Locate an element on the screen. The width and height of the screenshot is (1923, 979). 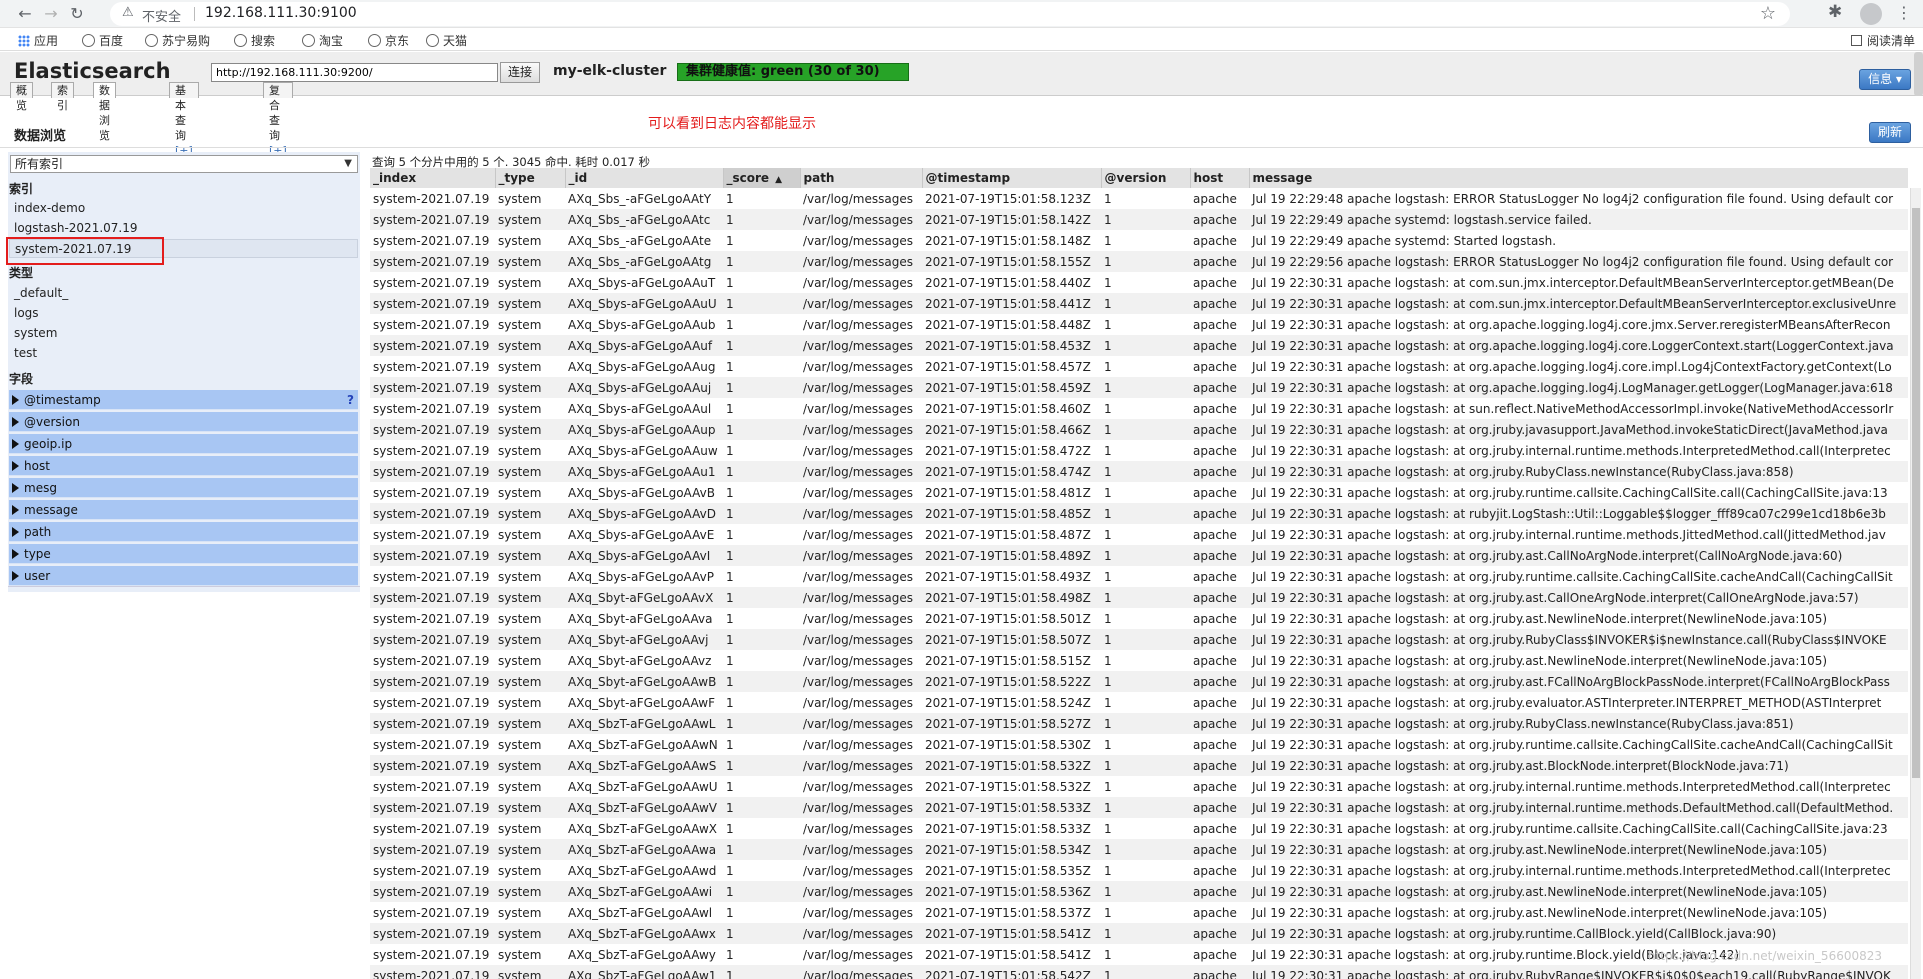
tab-compound-query: 复合查询 [+] is located at coordinates (278, 119).